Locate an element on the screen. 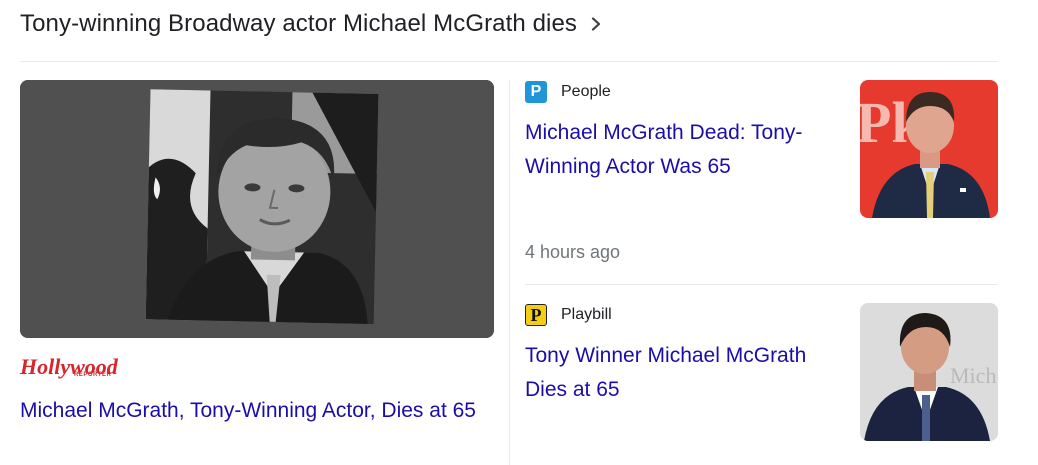 This screenshot has height=465, width=1038. side-story-thumbnail: Pkz is located at coordinates (929, 149).